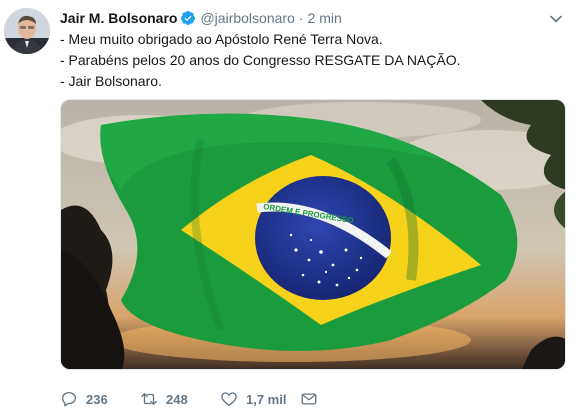 The image size is (578, 411). Describe the element at coordinates (118, 18) in the screenshot. I see `author-name: Jair M. Bolsonaro` at that location.